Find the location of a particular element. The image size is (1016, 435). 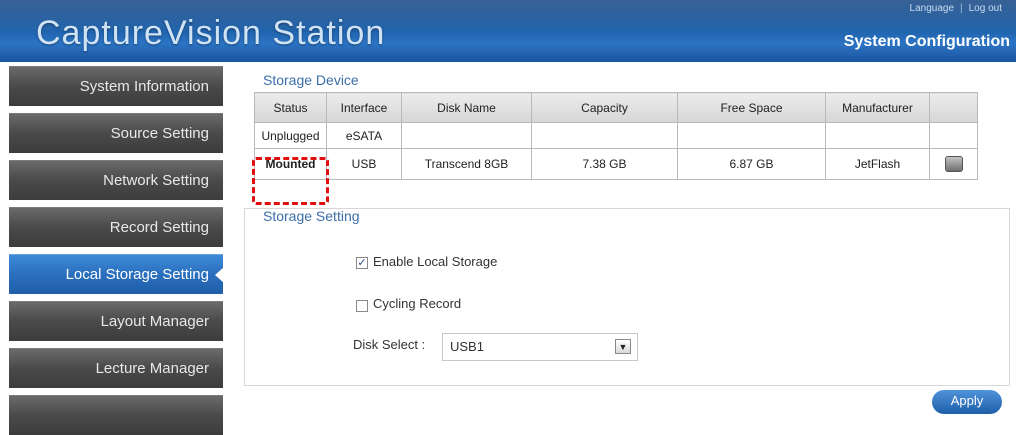

mounted-highlight-annotation is located at coordinates (290, 181).